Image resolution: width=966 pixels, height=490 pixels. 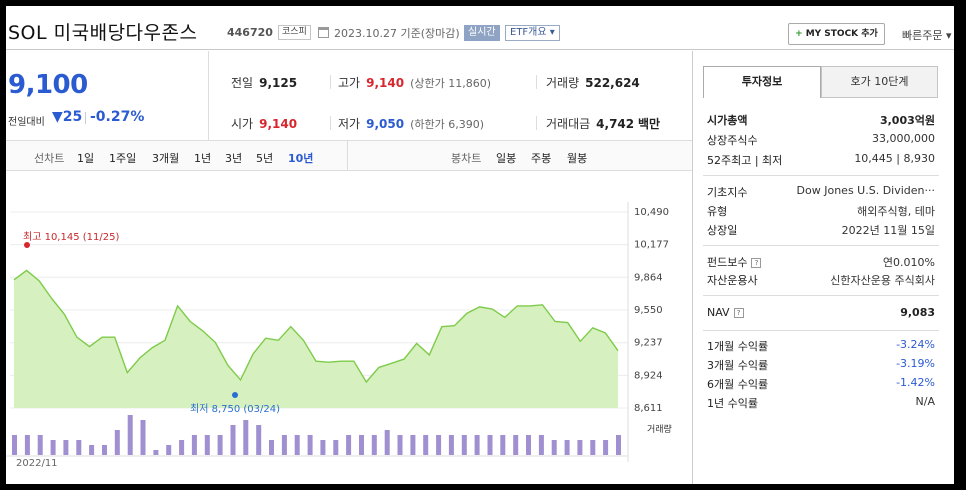 What do you see at coordinates (397, 33) in the screenshot?
I see `quote-date: 2023.10.27 기준(장마감)` at bounding box center [397, 33].